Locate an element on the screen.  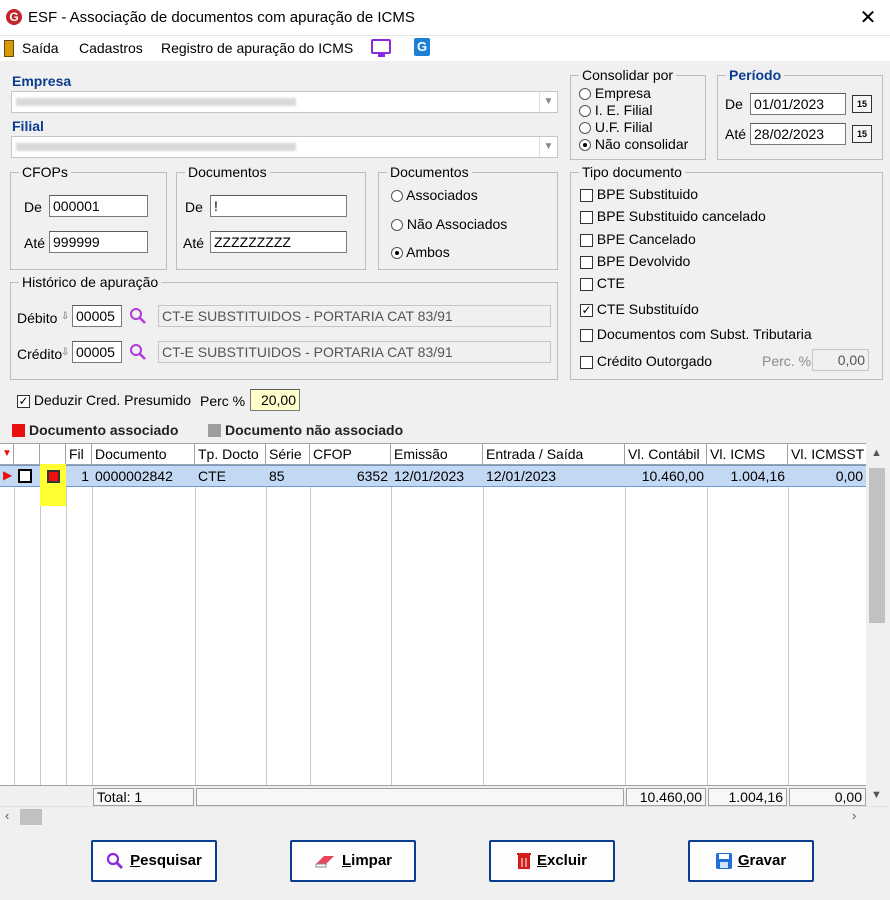
documentos-ate-input: ZZZZZZZZZ is located at coordinates (278, 242).